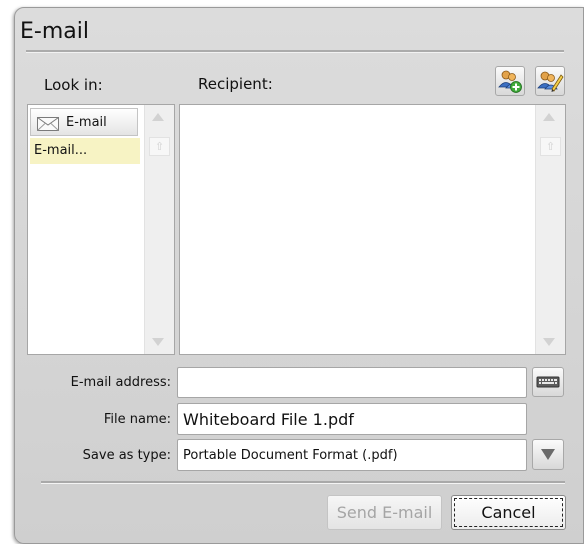  I want to click on edit-contacts-button, so click(550, 81).